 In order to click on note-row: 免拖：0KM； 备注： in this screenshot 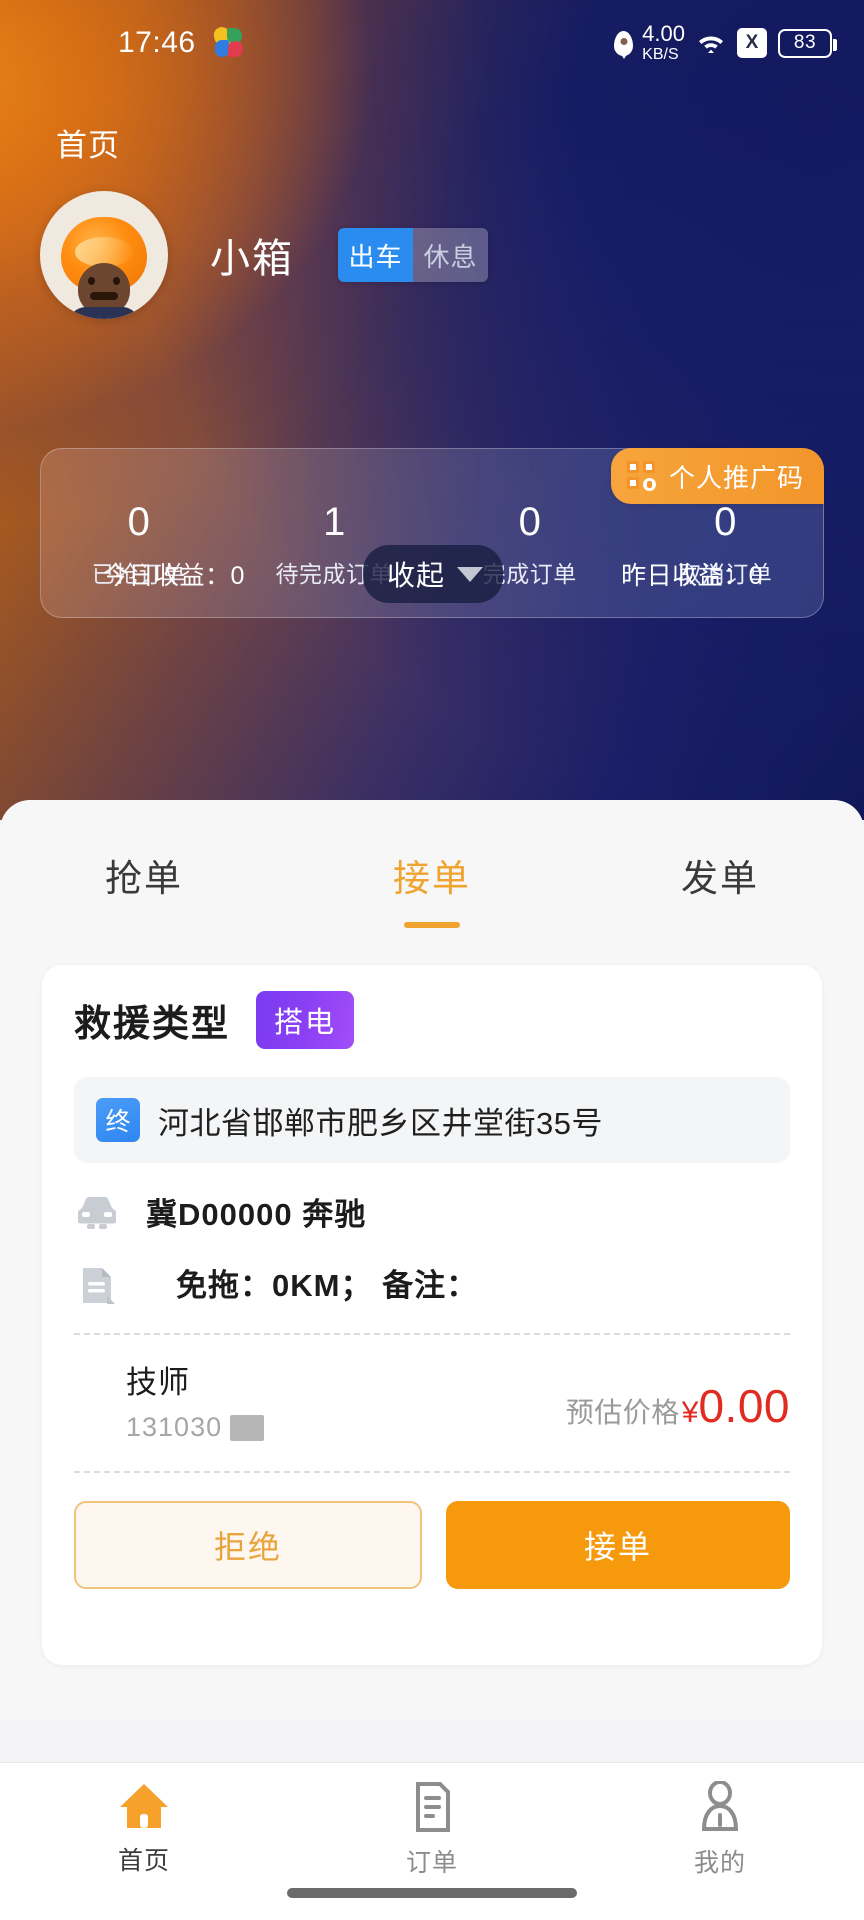, I will do `click(432, 1282)`.